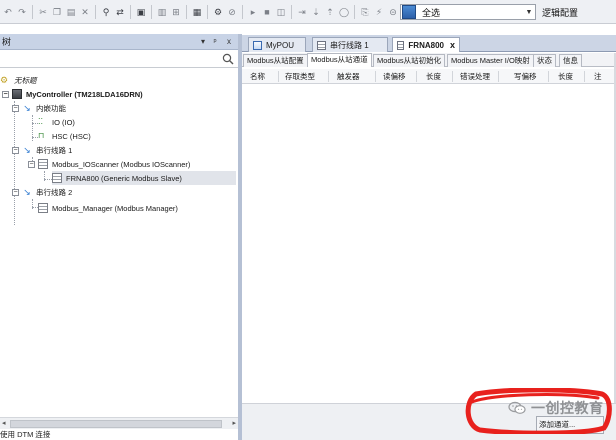 This screenshot has height=440, width=616. What do you see at coordinates (4, 80) in the screenshot?
I see `project-icon: ⚙` at bounding box center [4, 80].